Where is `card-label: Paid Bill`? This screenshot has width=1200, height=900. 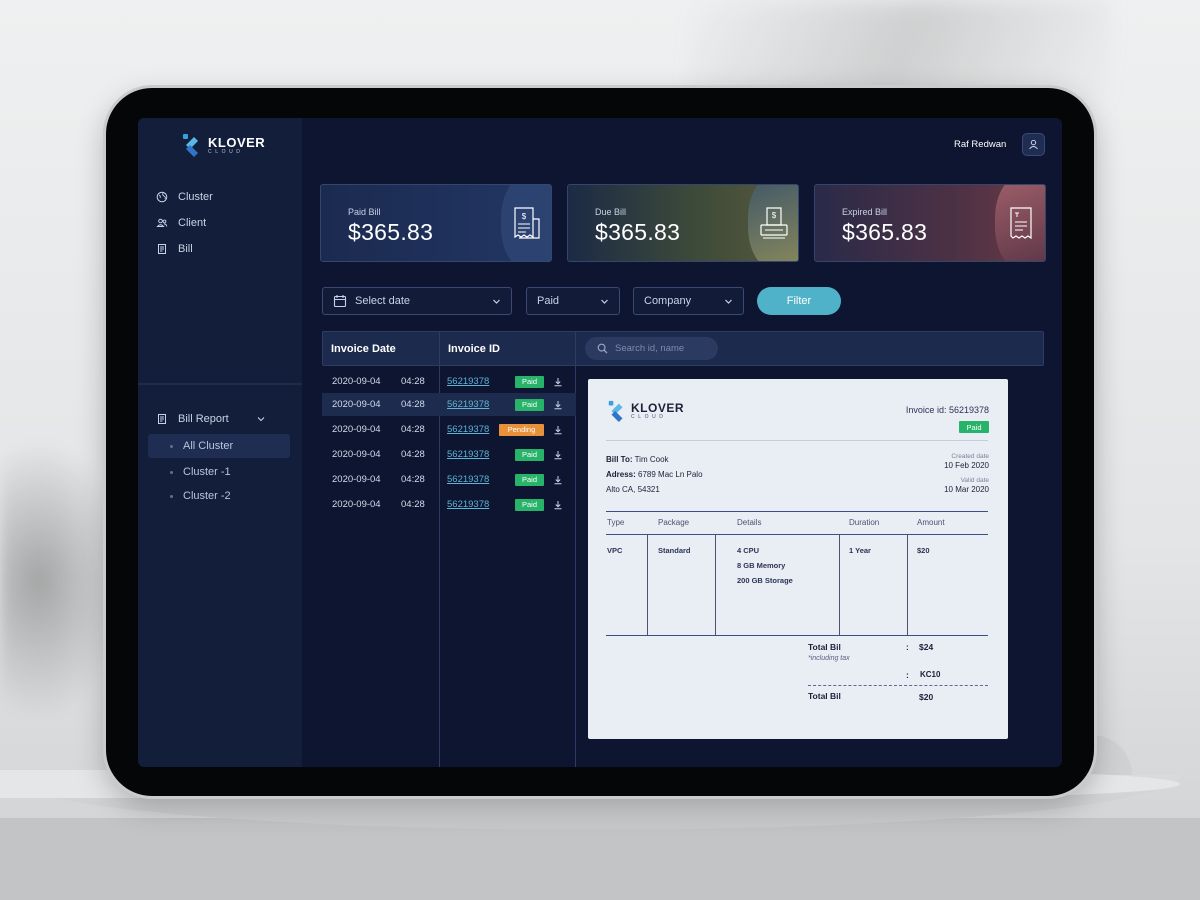
card-label: Paid Bill is located at coordinates (364, 212).